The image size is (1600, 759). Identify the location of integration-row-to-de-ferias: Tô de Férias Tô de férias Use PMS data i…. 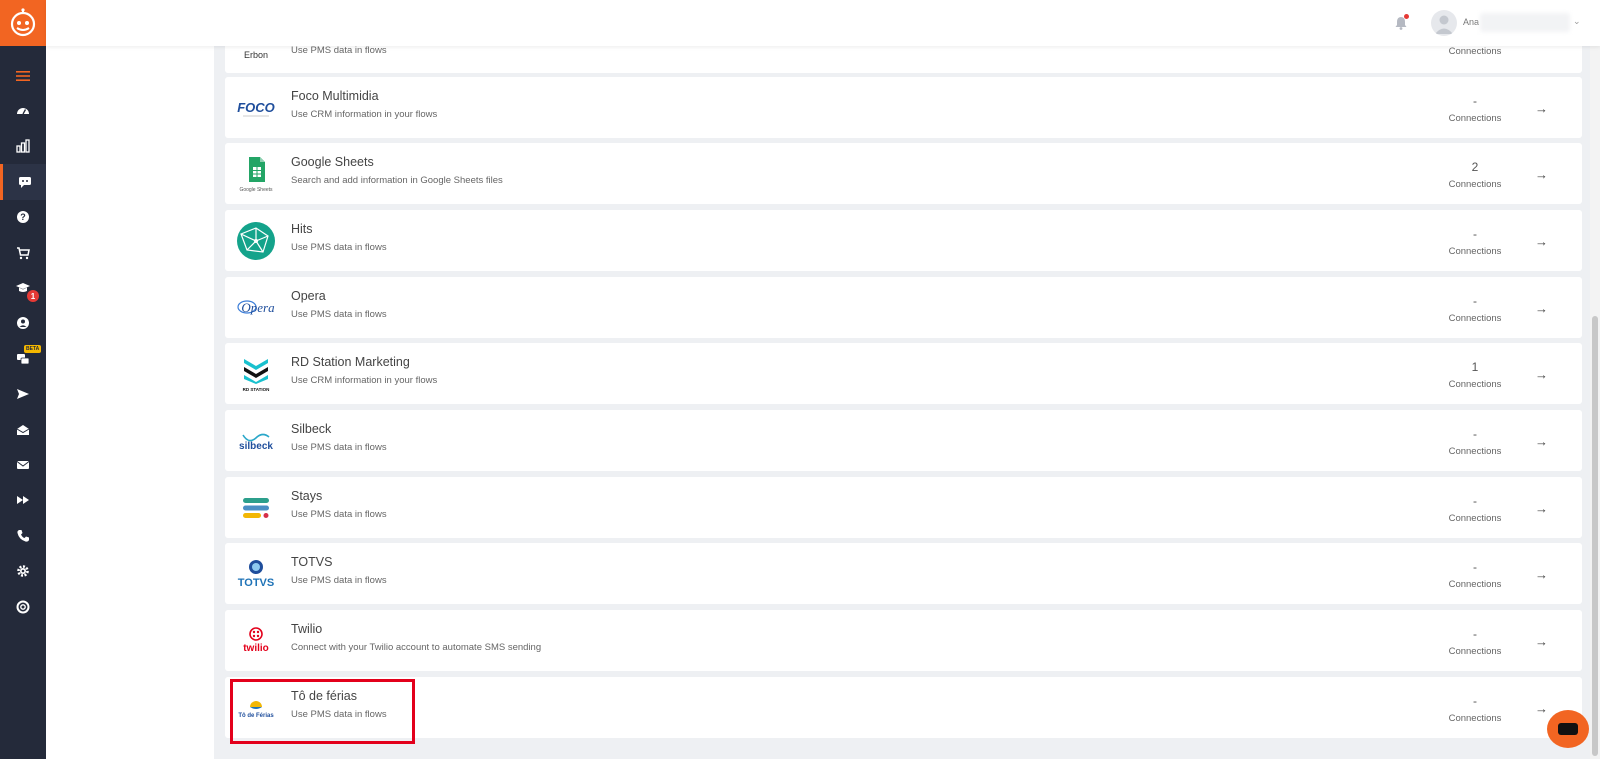
(903, 707).